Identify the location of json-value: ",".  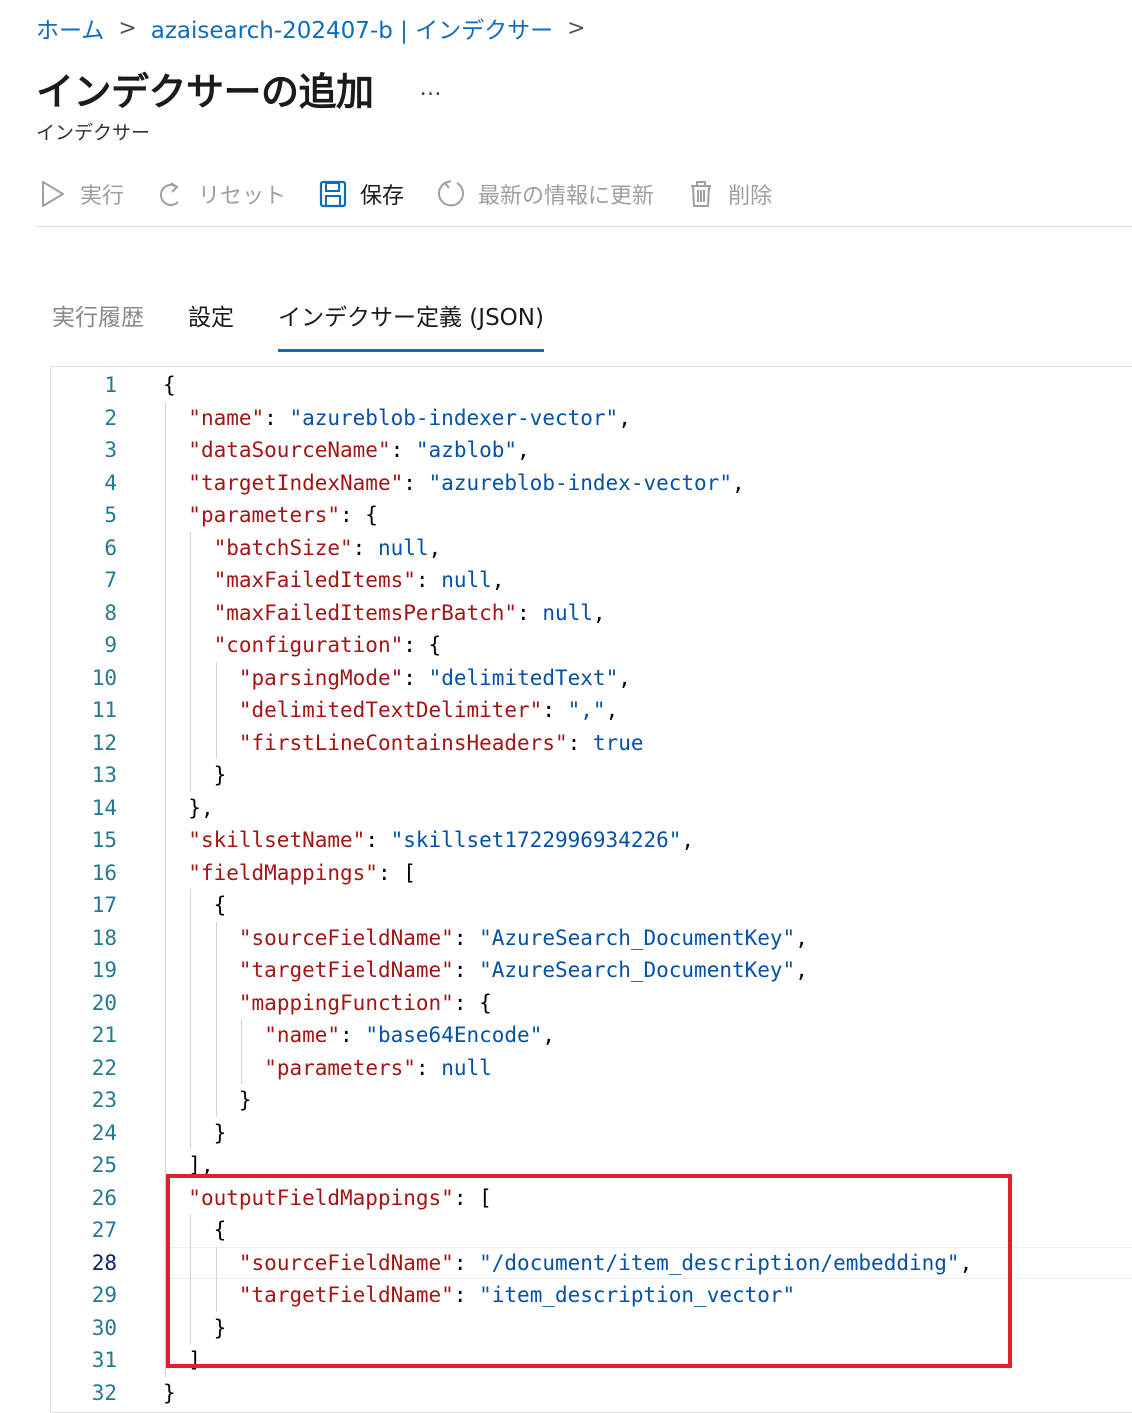
(586, 710).